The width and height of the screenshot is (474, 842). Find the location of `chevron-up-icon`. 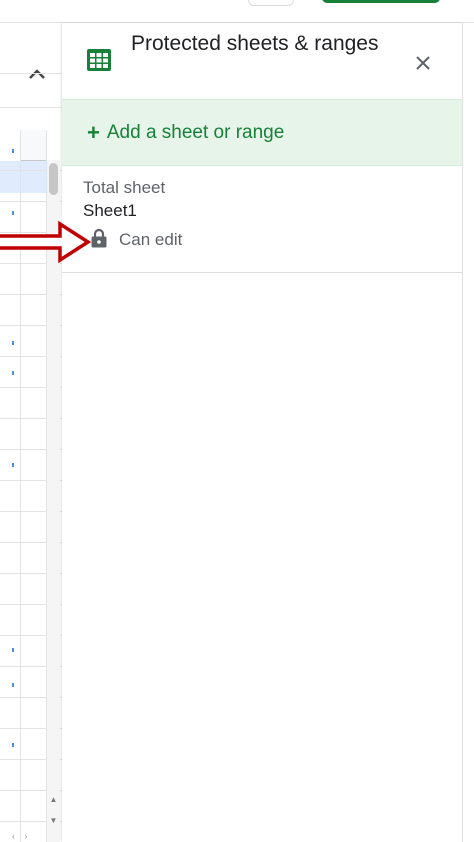

chevron-up-icon is located at coordinates (37, 74).